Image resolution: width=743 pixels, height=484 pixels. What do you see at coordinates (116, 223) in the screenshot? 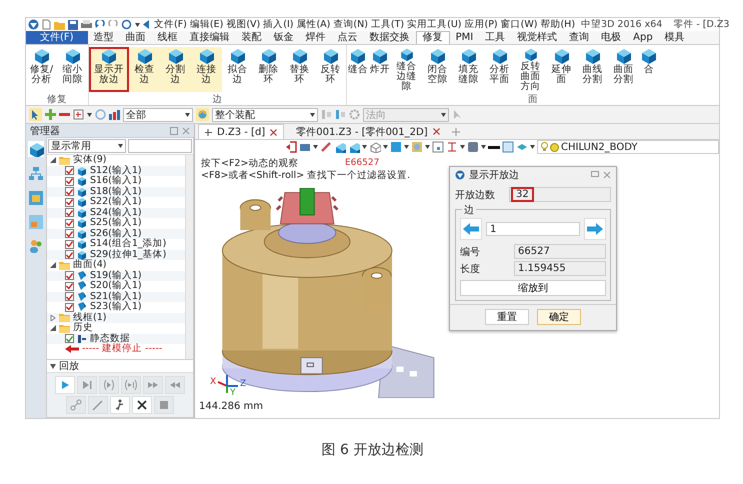
I see `tree-item: S25(输入1)` at bounding box center [116, 223].